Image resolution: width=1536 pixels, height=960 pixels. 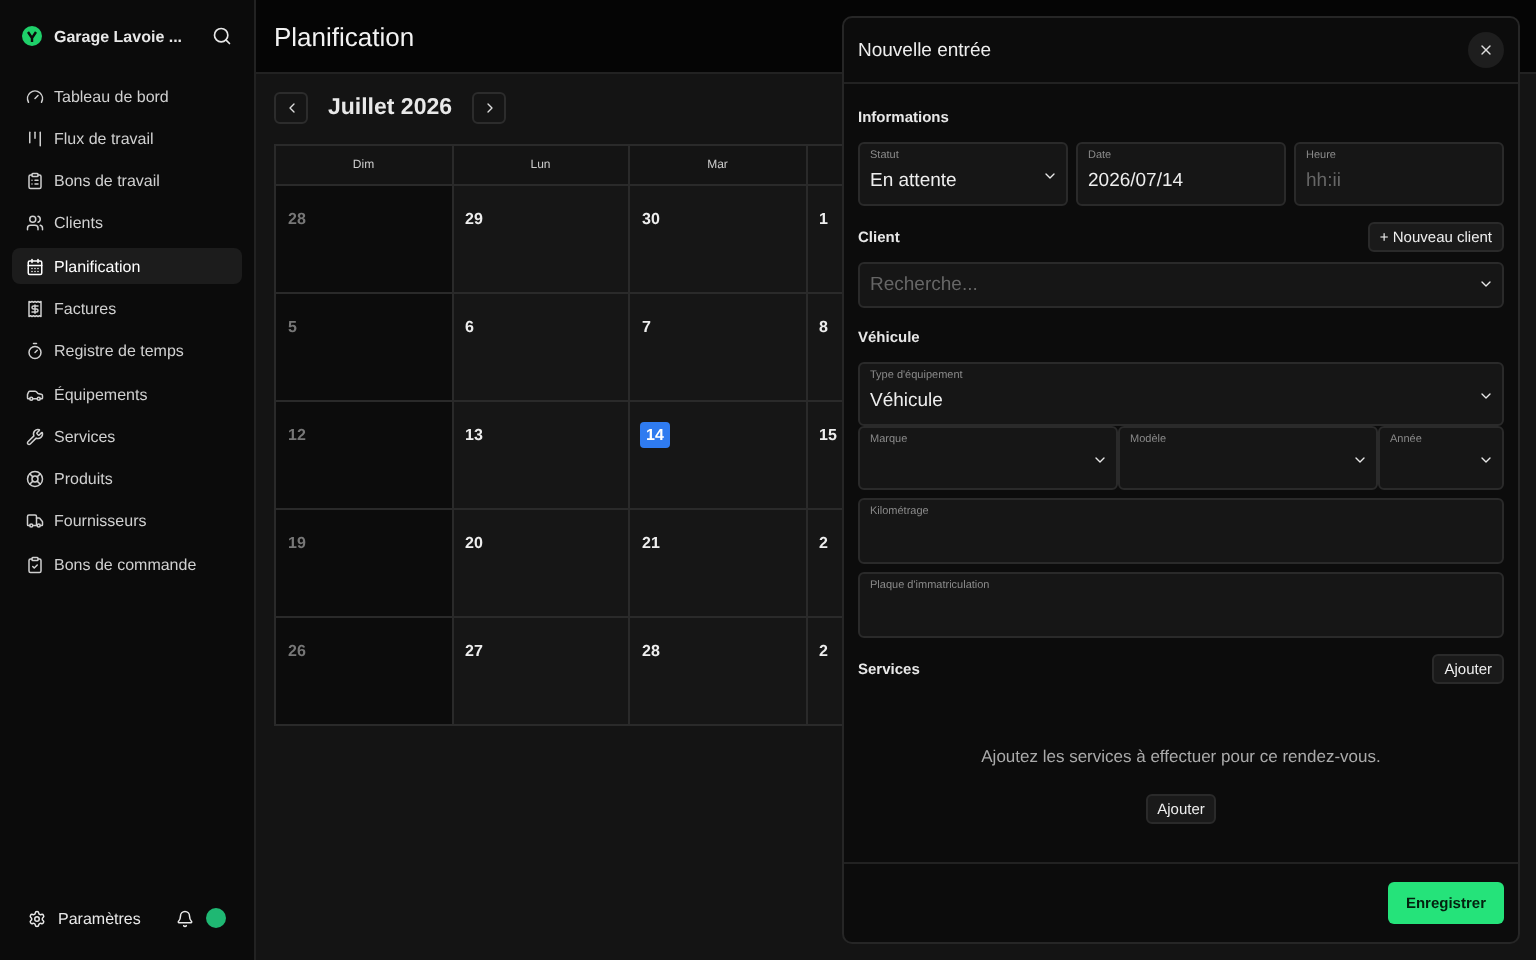 I want to click on day-cell: 19, so click(x=364, y=564).